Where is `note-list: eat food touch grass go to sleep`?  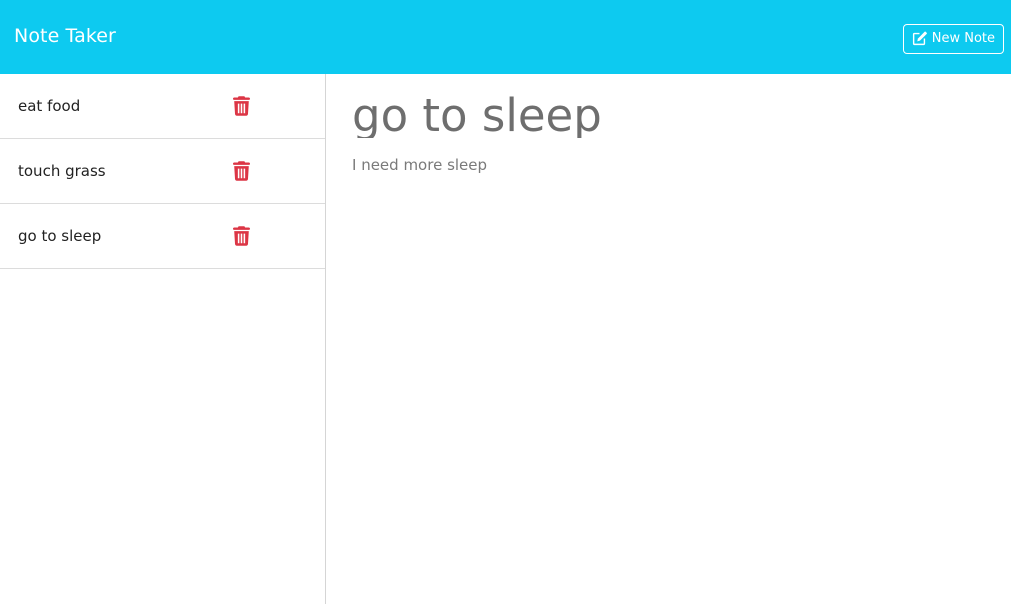 note-list: eat food touch grass go to sleep is located at coordinates (162, 171).